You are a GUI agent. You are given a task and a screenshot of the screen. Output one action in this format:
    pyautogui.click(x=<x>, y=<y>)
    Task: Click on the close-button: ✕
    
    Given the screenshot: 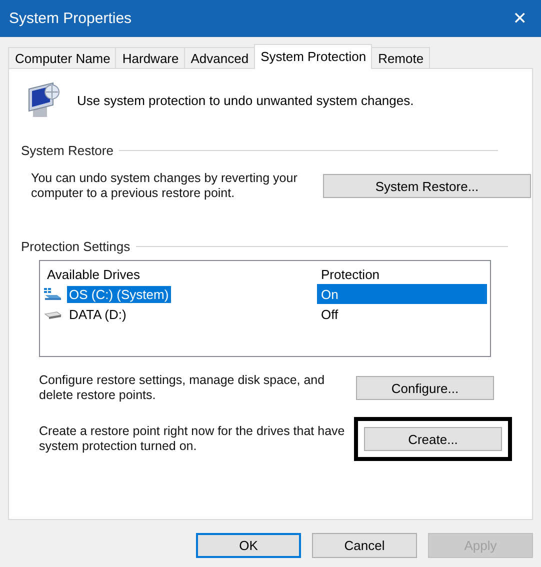 What is the action you would take?
    pyautogui.click(x=519, y=18)
    